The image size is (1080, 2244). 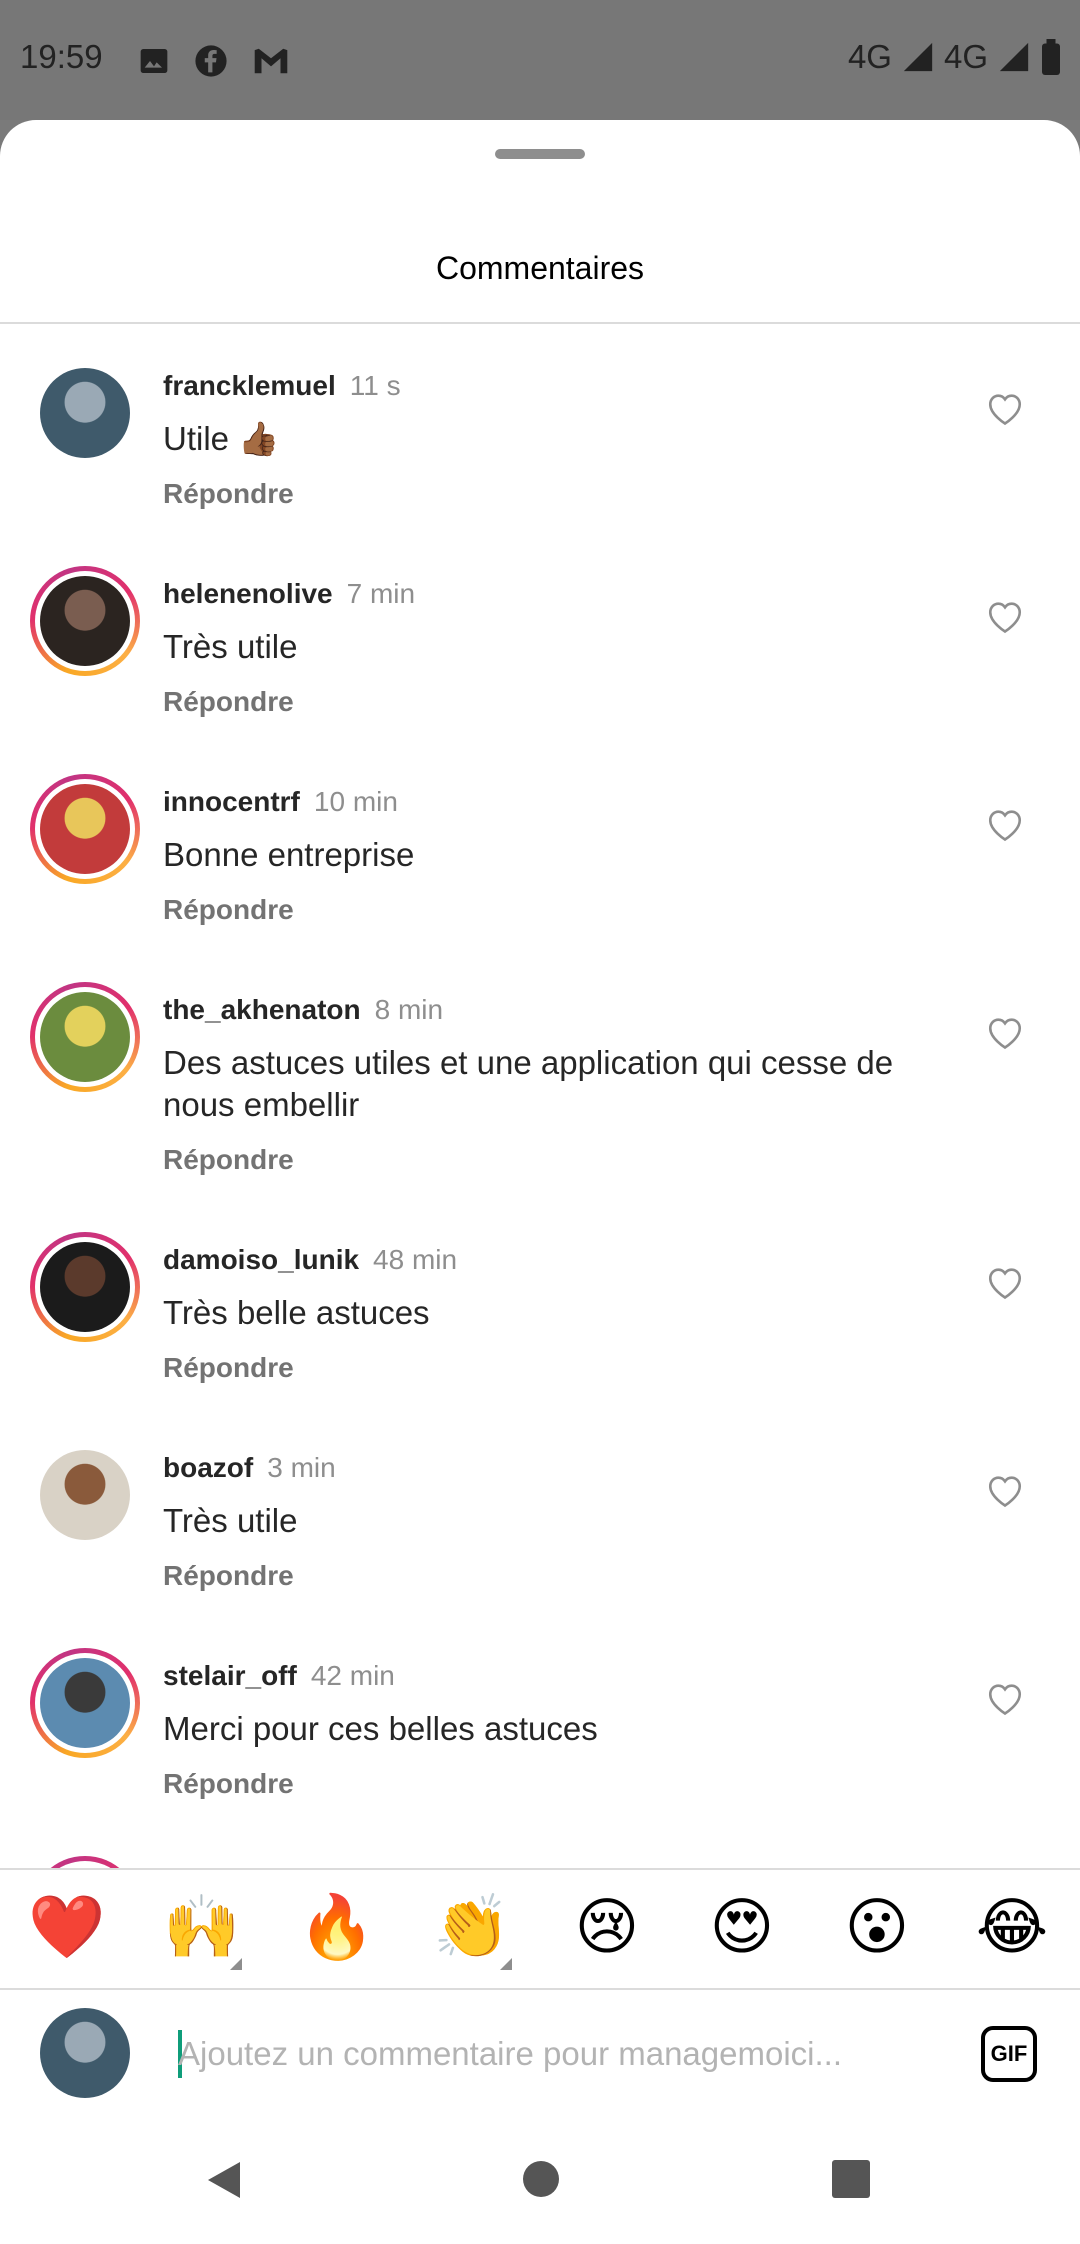 What do you see at coordinates (540, 656) in the screenshot?
I see `comment-item: helenenolive 7 min Très utile Répondre` at bounding box center [540, 656].